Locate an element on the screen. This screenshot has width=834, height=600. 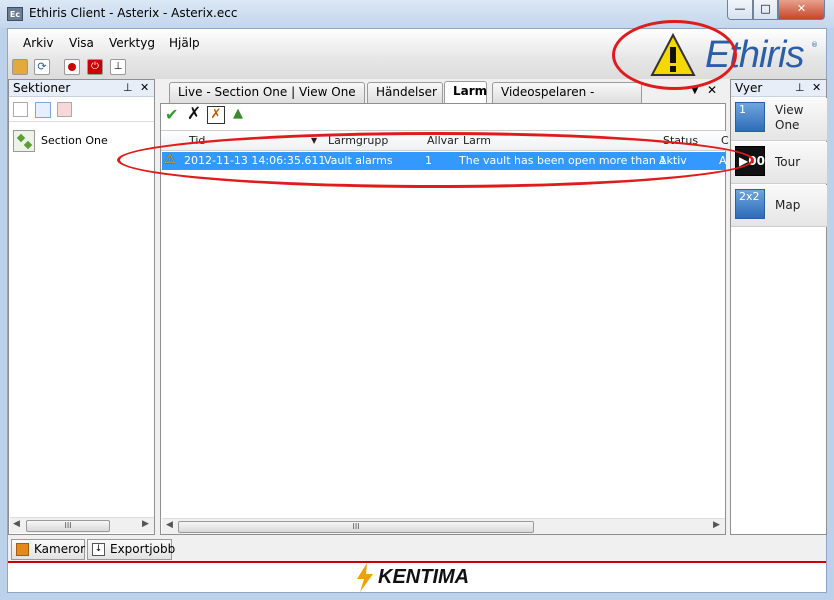
footer: KENTIMA is located at coordinates (417, 576).